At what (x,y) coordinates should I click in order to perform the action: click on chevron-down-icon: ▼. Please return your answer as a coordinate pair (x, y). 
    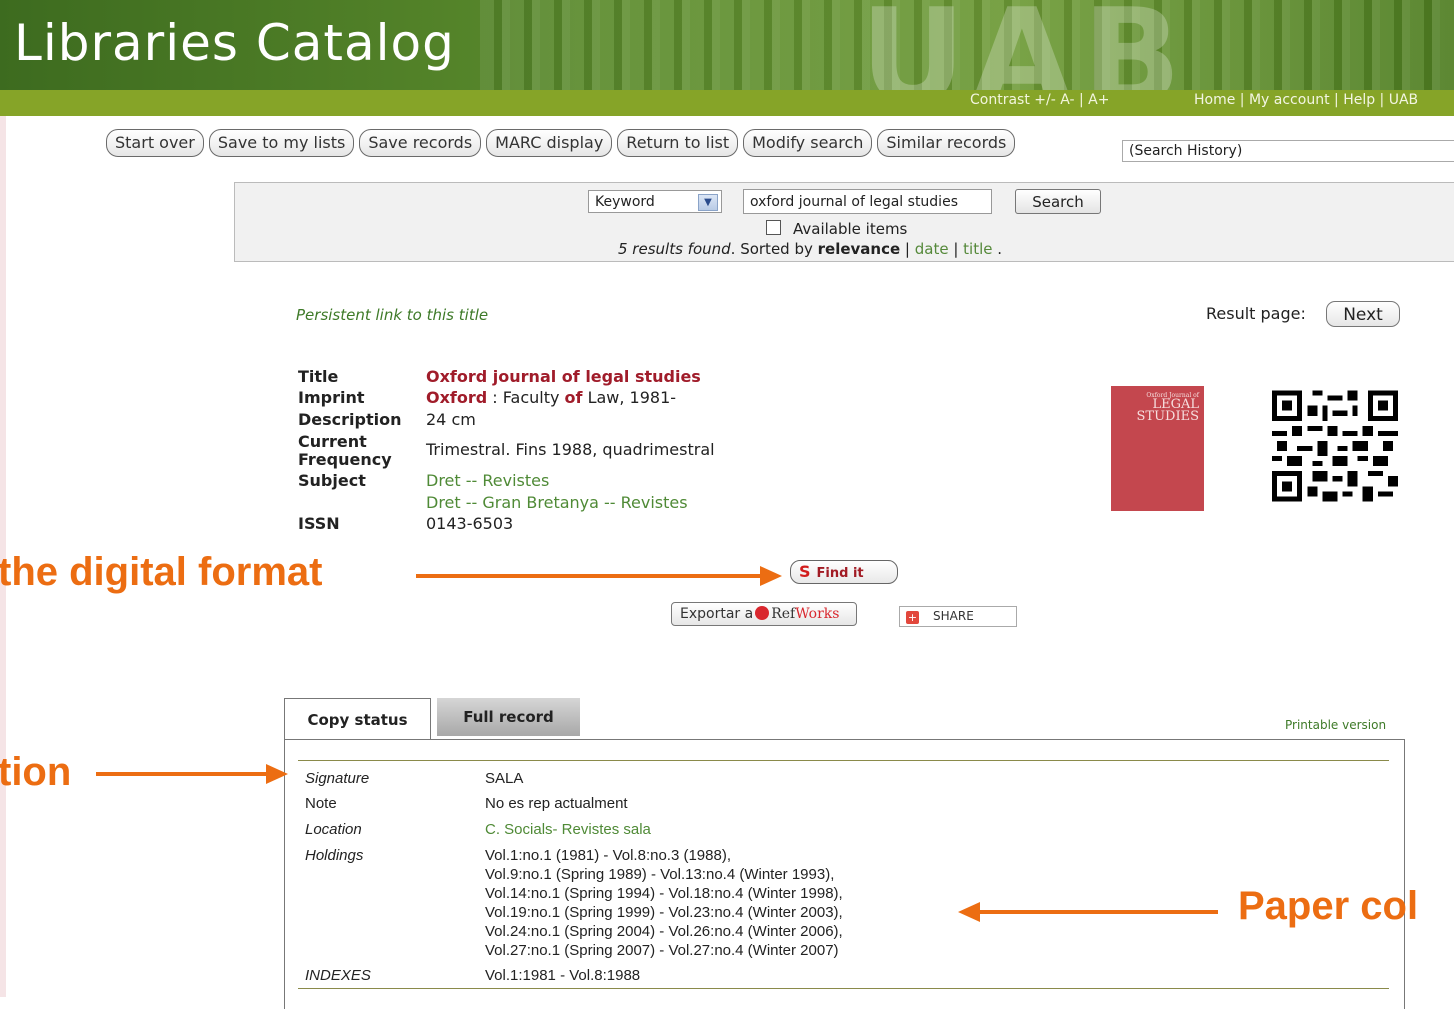
    Looking at the image, I should click on (708, 202).